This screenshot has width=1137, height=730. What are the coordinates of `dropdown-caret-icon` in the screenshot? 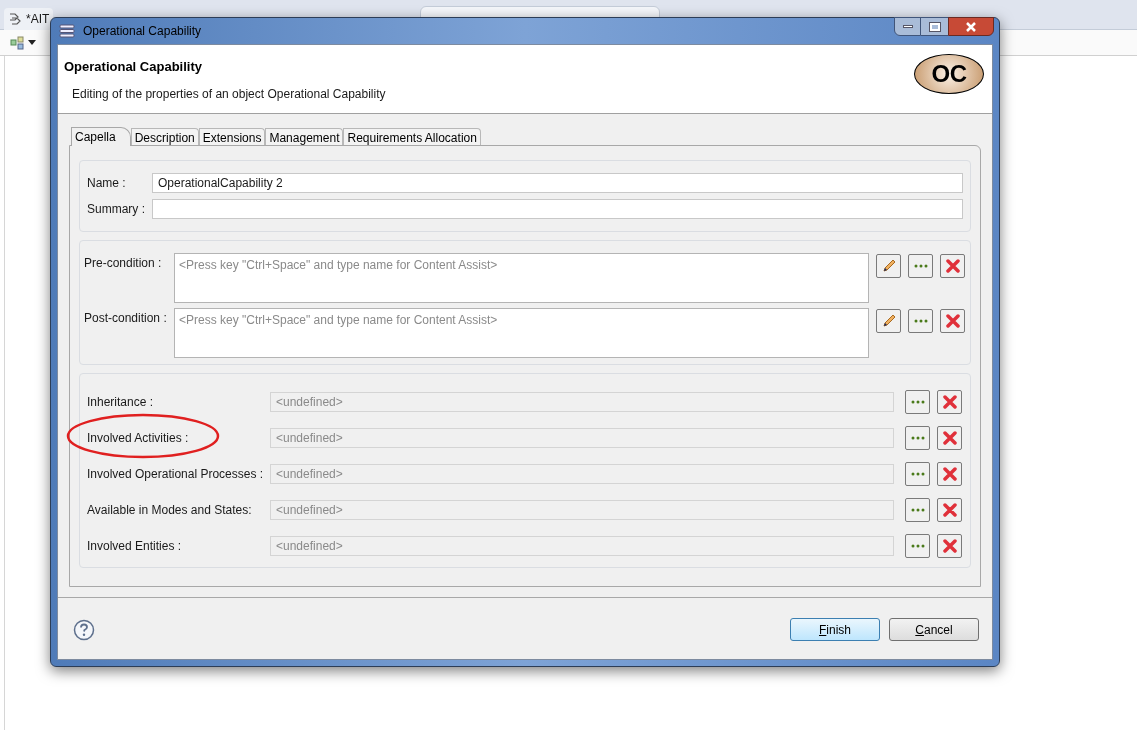 It's located at (32, 43).